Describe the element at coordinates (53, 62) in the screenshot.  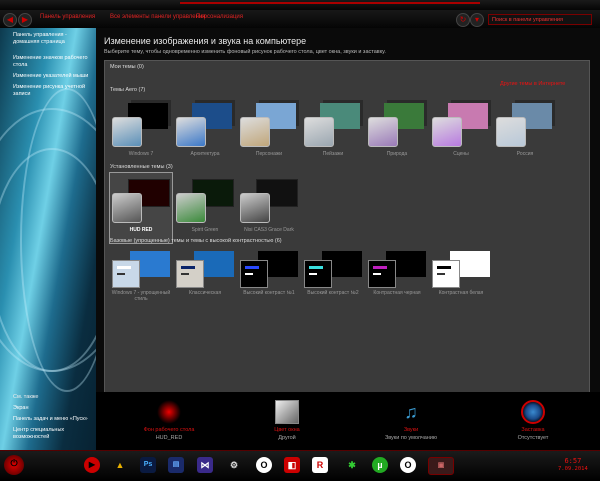
I see `sidebar-link-desktop-icons: Изменение значков рабочего стола` at that location.